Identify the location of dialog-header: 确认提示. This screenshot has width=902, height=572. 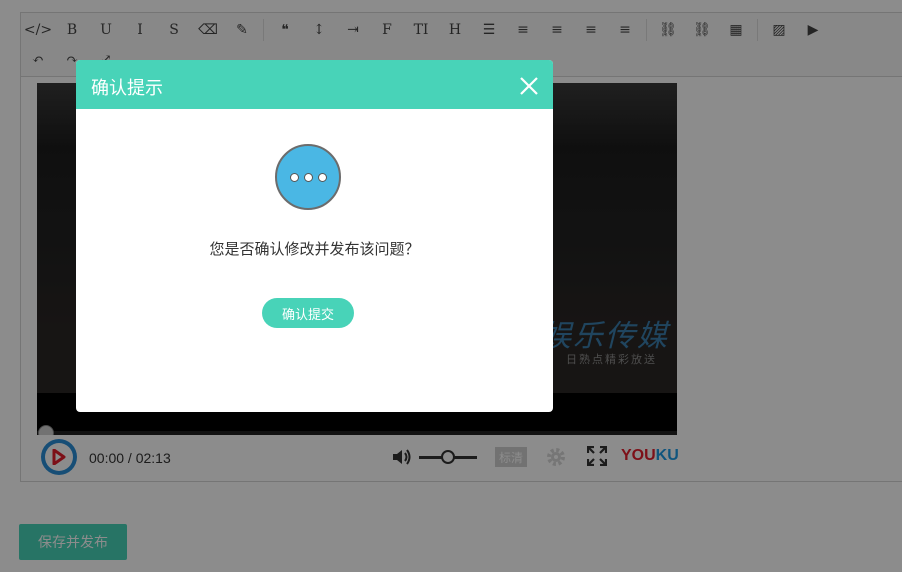
(314, 84).